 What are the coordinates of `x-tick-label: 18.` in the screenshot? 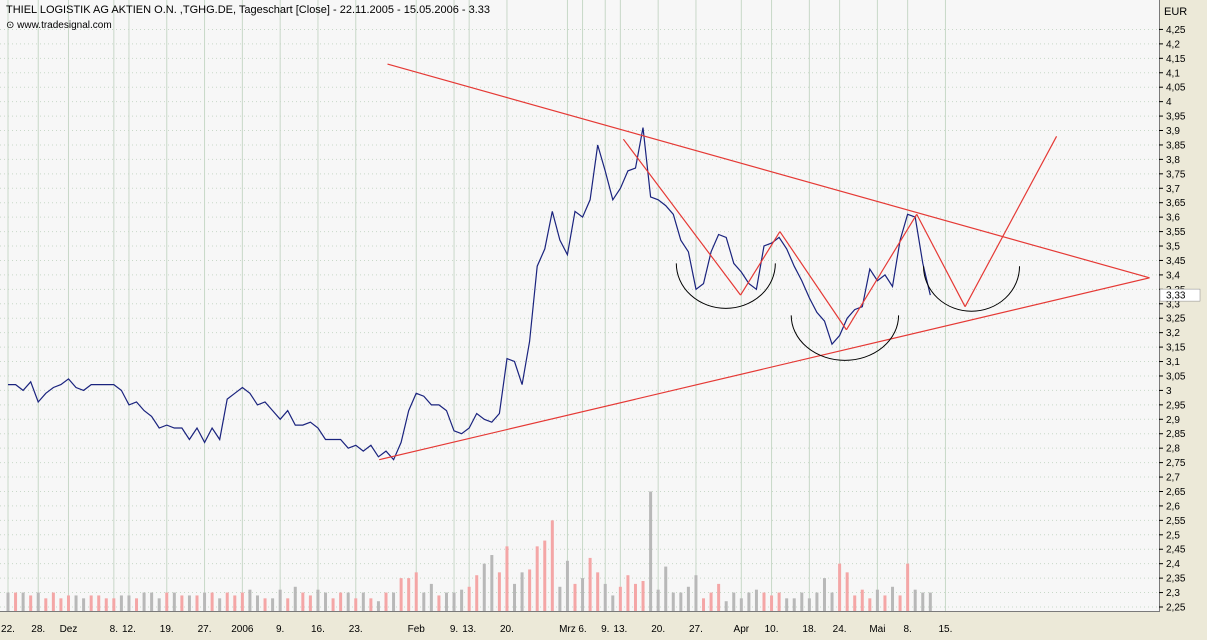 It's located at (809, 629).